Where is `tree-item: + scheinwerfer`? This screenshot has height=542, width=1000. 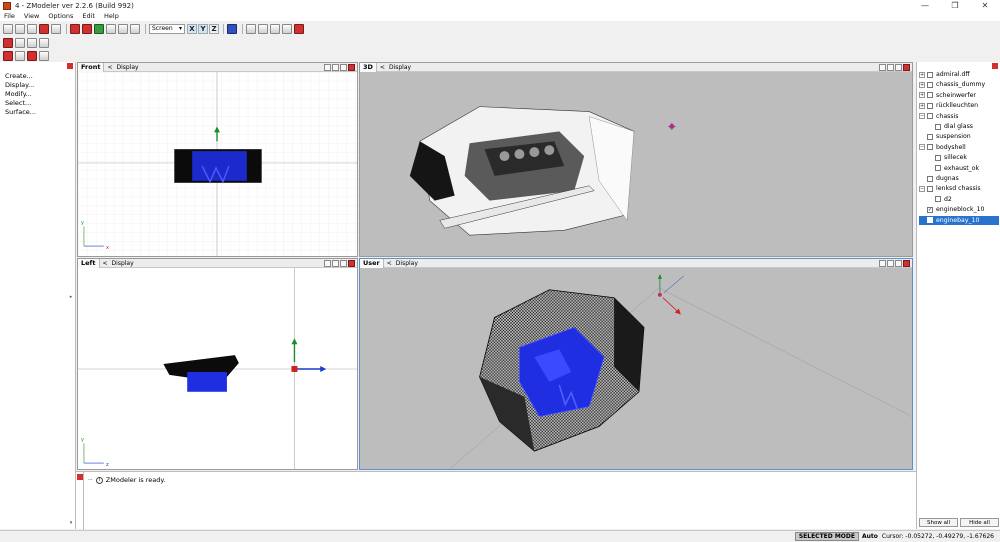
tree-item: + scheinwerfer is located at coordinates (947, 95).